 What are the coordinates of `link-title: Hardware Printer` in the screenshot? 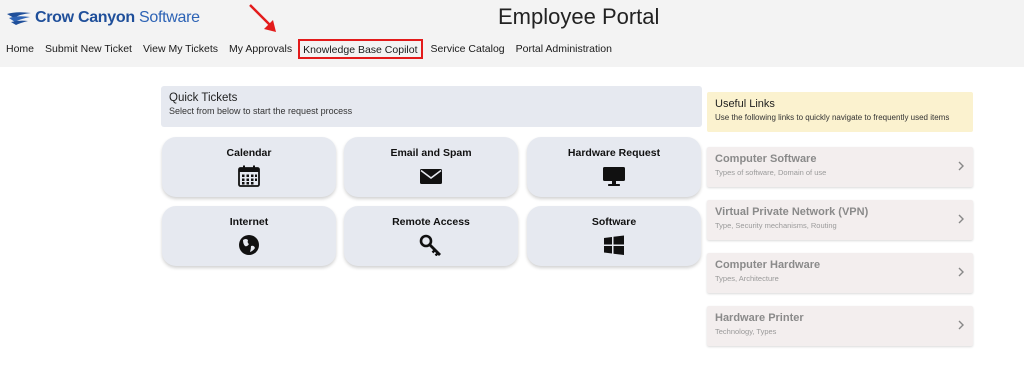 It's located at (759, 318).